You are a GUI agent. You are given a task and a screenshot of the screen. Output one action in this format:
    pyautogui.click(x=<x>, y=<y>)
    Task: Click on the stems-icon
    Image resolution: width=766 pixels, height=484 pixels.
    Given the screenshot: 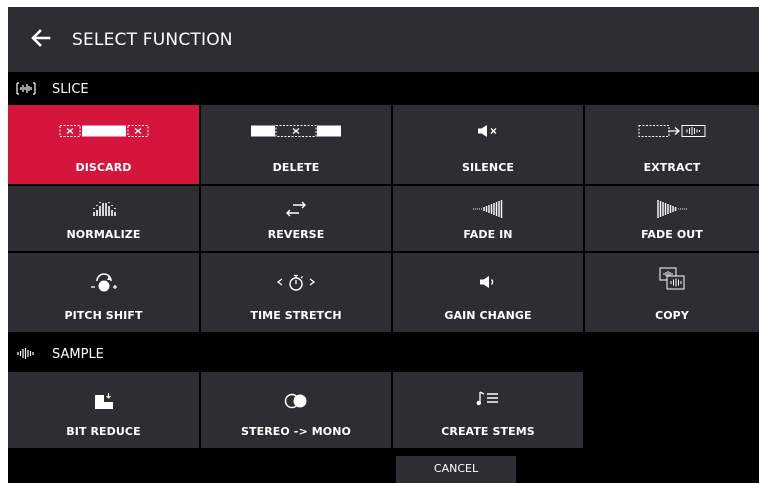 What is the action you would take?
    pyautogui.click(x=487, y=398)
    